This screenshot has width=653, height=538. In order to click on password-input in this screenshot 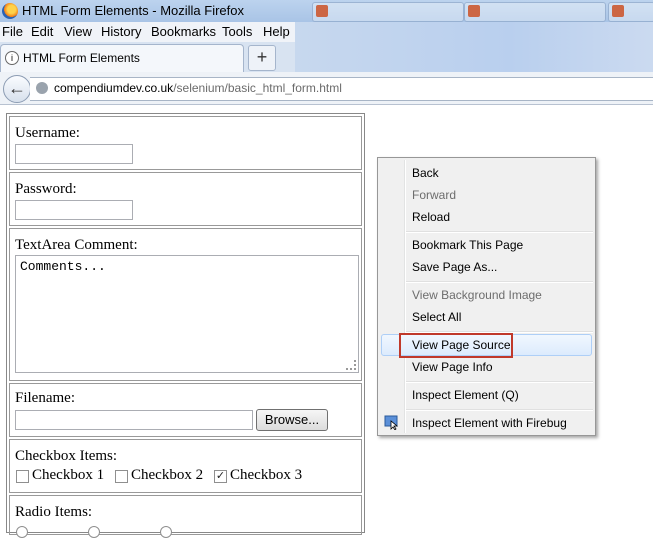, I will do `click(74, 210)`.